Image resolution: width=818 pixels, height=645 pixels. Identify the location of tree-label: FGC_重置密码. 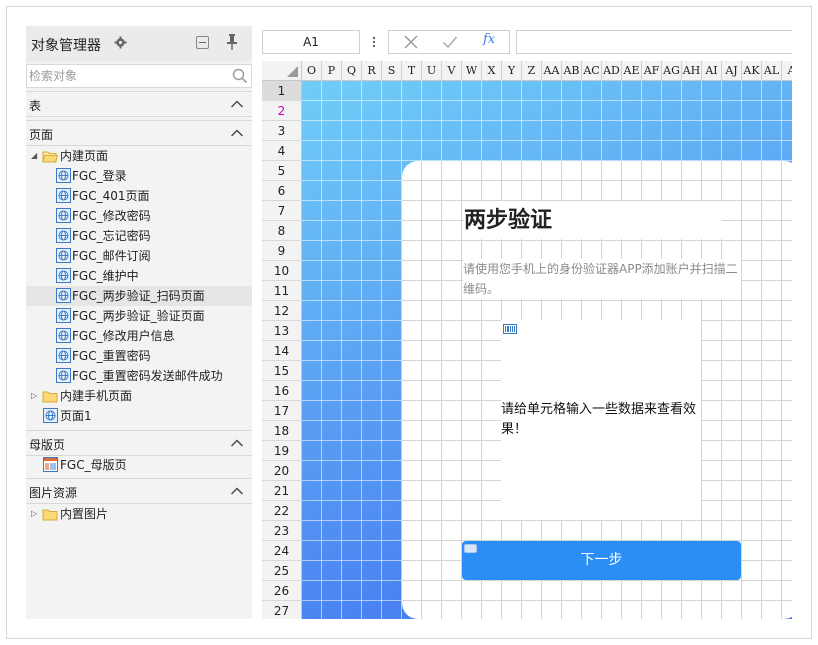
(111, 356).